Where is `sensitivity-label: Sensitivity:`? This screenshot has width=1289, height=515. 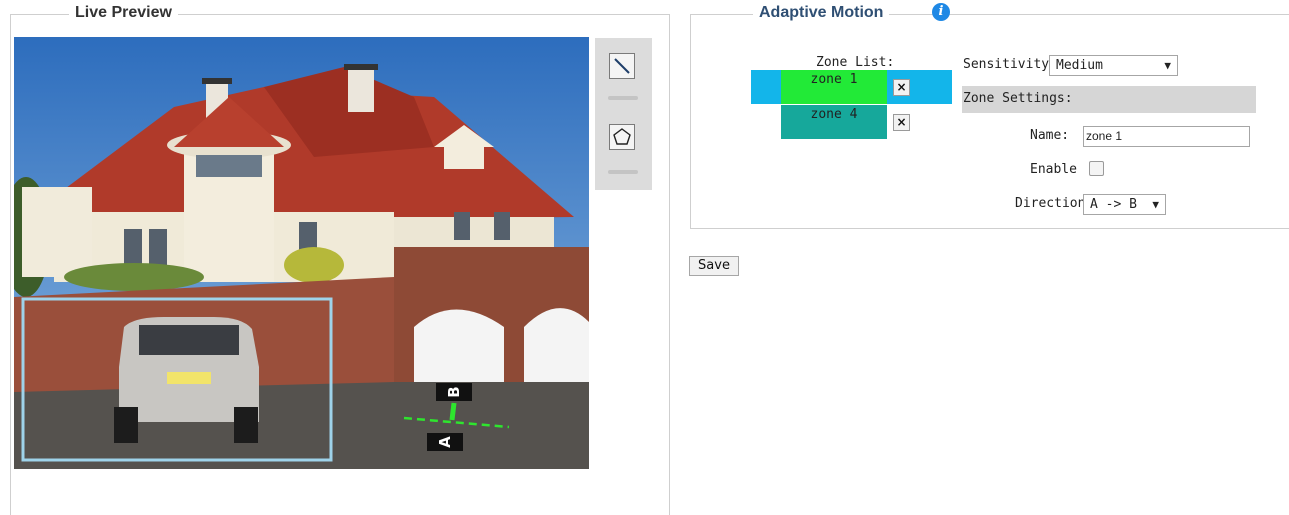
sensitivity-label: Sensitivity: is located at coordinates (1010, 64).